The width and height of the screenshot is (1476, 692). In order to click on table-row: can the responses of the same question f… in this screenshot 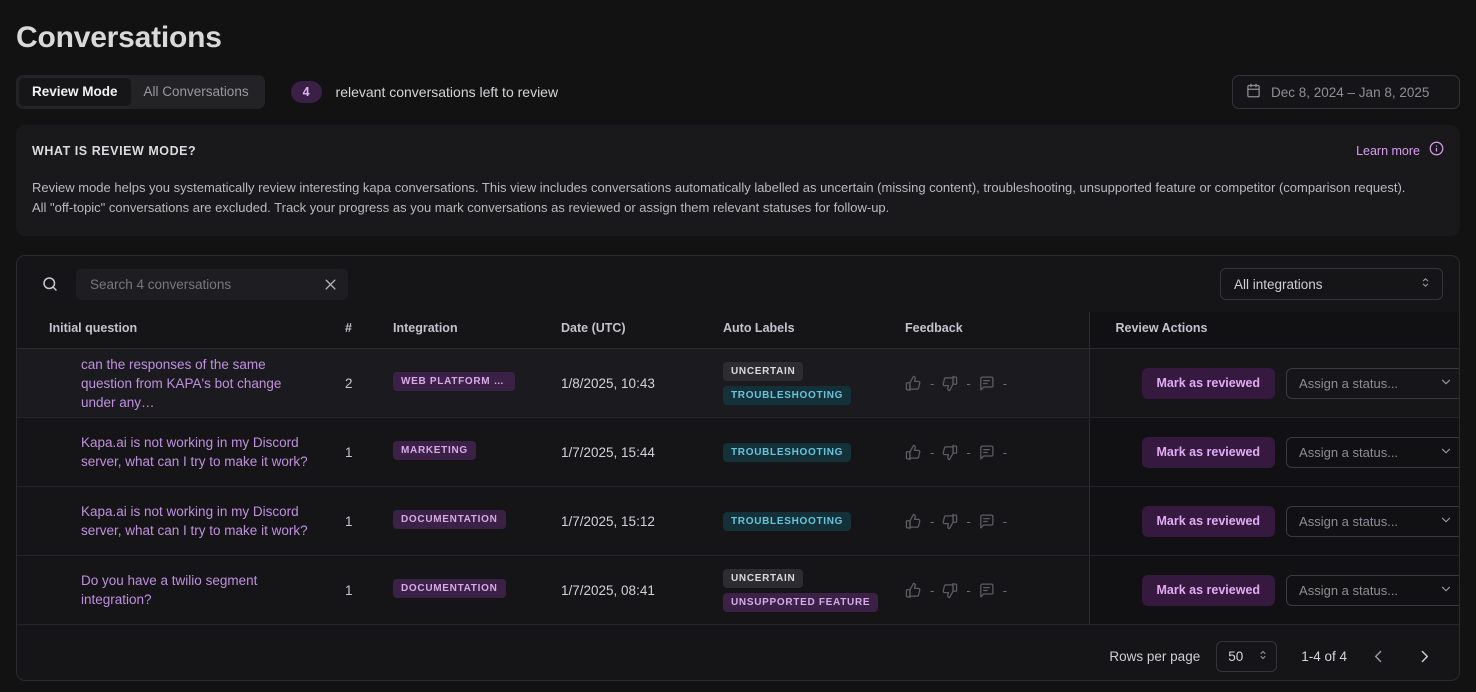, I will do `click(738, 383)`.